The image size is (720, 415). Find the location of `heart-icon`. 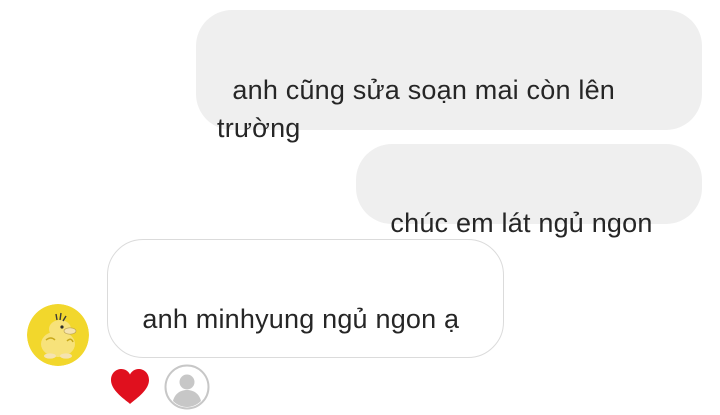

heart-icon is located at coordinates (130, 386).